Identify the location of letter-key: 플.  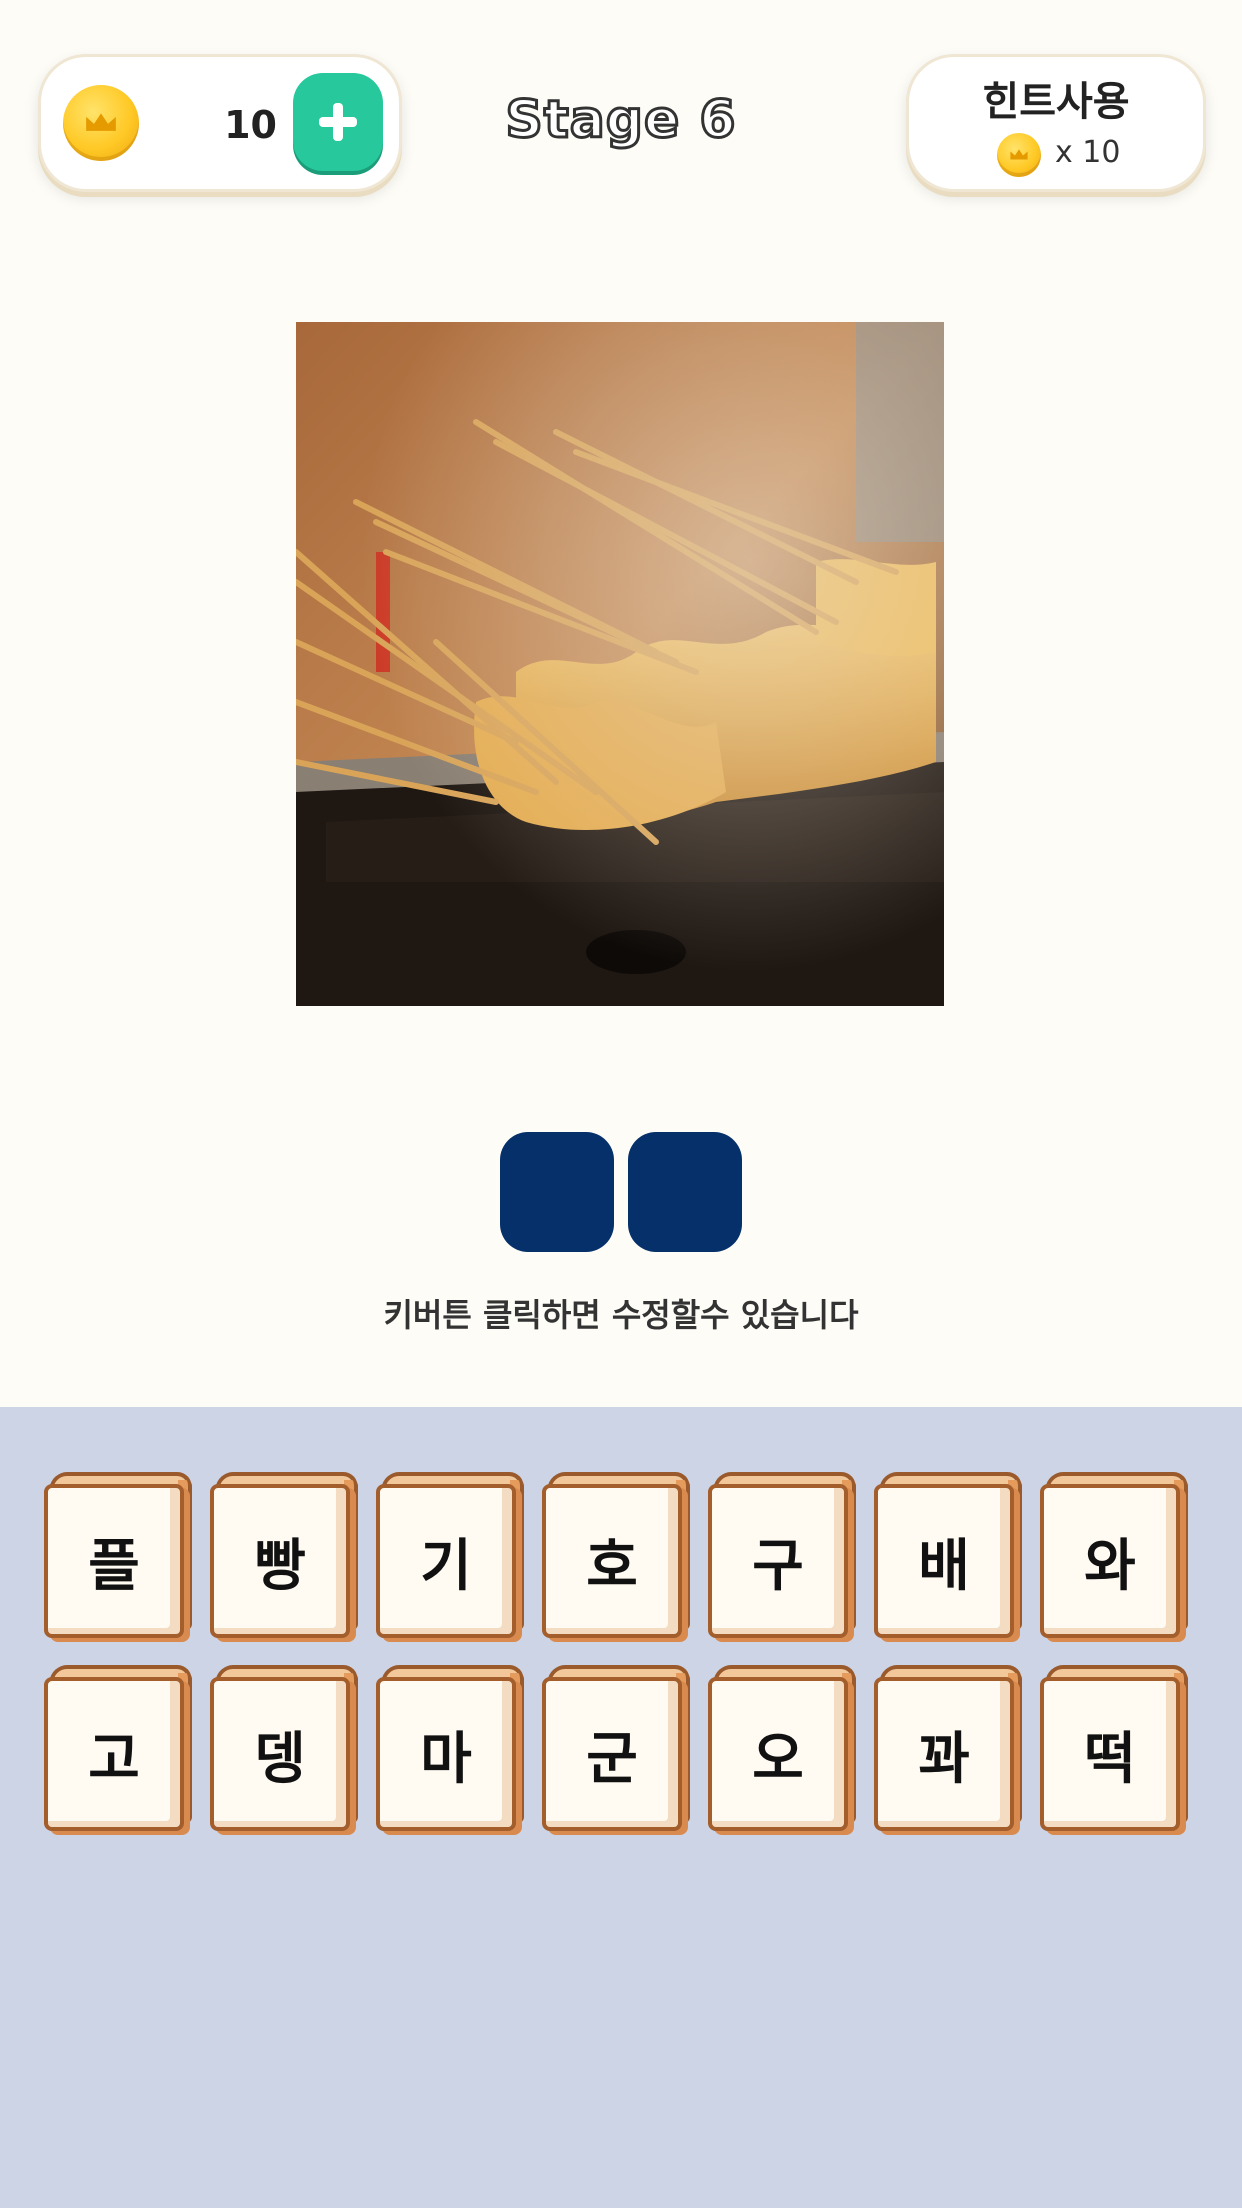
(119, 1555).